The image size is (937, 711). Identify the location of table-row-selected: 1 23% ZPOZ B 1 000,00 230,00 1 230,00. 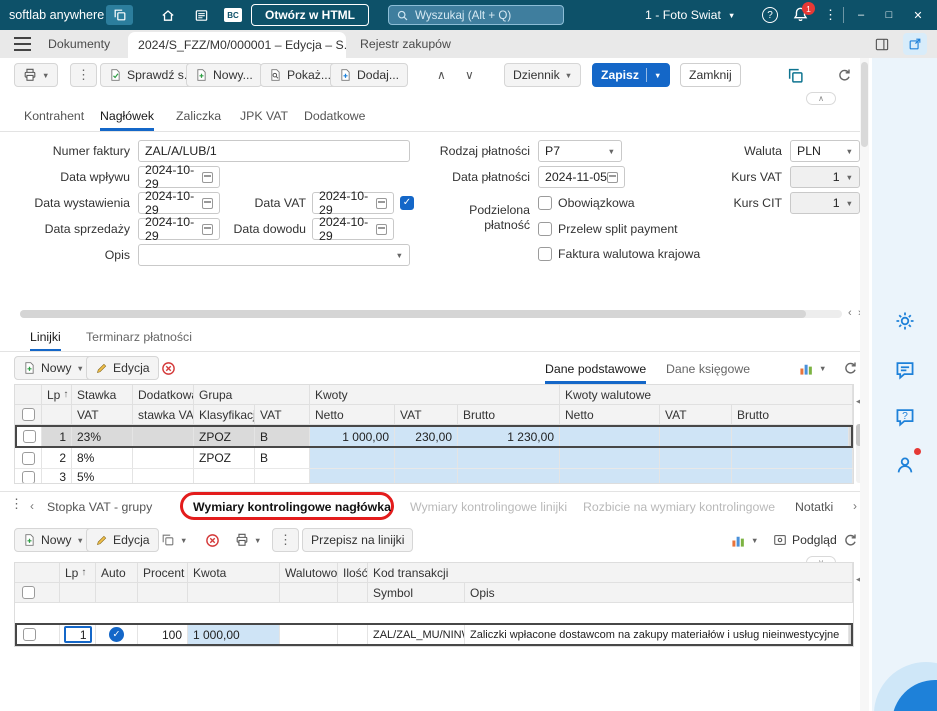
(434, 436).